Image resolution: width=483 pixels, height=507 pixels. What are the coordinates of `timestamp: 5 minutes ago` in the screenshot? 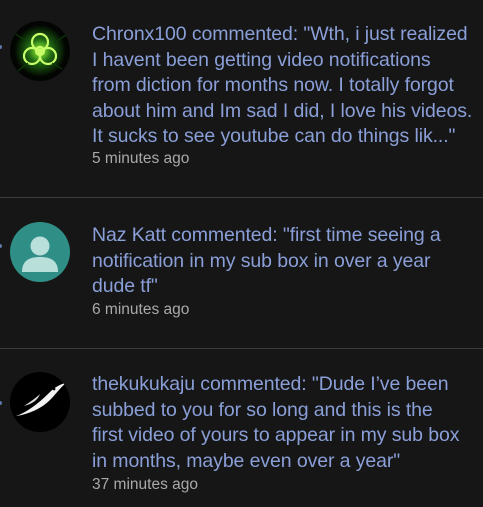 It's located at (141, 158).